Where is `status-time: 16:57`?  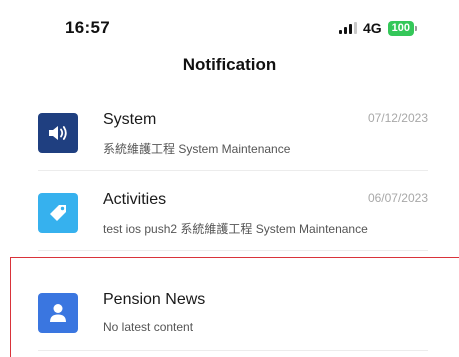
status-time: 16:57 is located at coordinates (87, 27).